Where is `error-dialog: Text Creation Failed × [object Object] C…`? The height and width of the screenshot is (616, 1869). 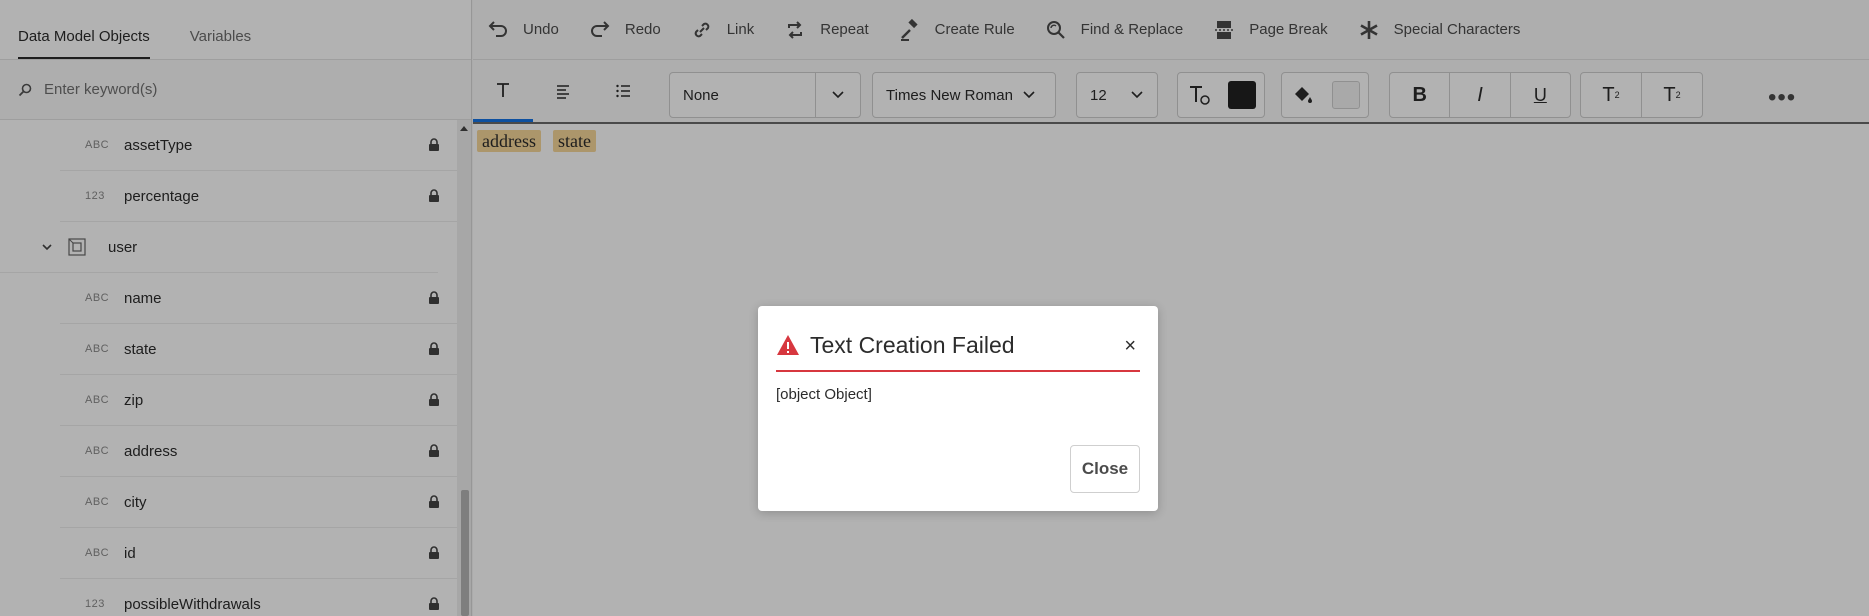 error-dialog: Text Creation Failed × [object Object] C… is located at coordinates (958, 408).